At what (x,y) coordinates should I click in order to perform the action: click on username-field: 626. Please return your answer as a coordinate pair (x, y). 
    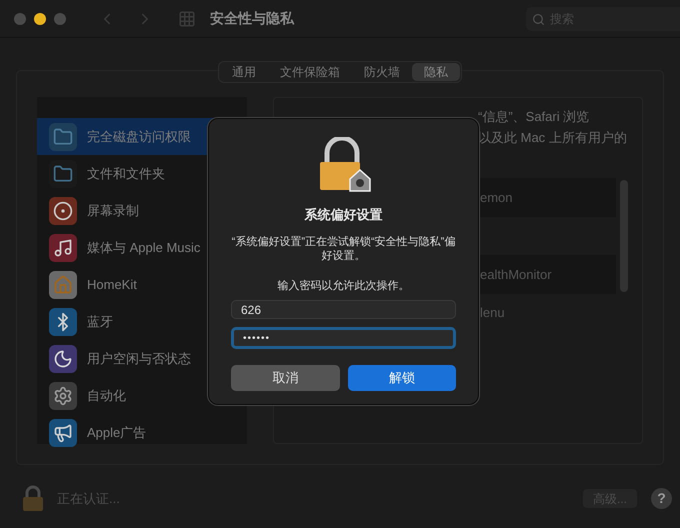
    Looking at the image, I should click on (343, 309).